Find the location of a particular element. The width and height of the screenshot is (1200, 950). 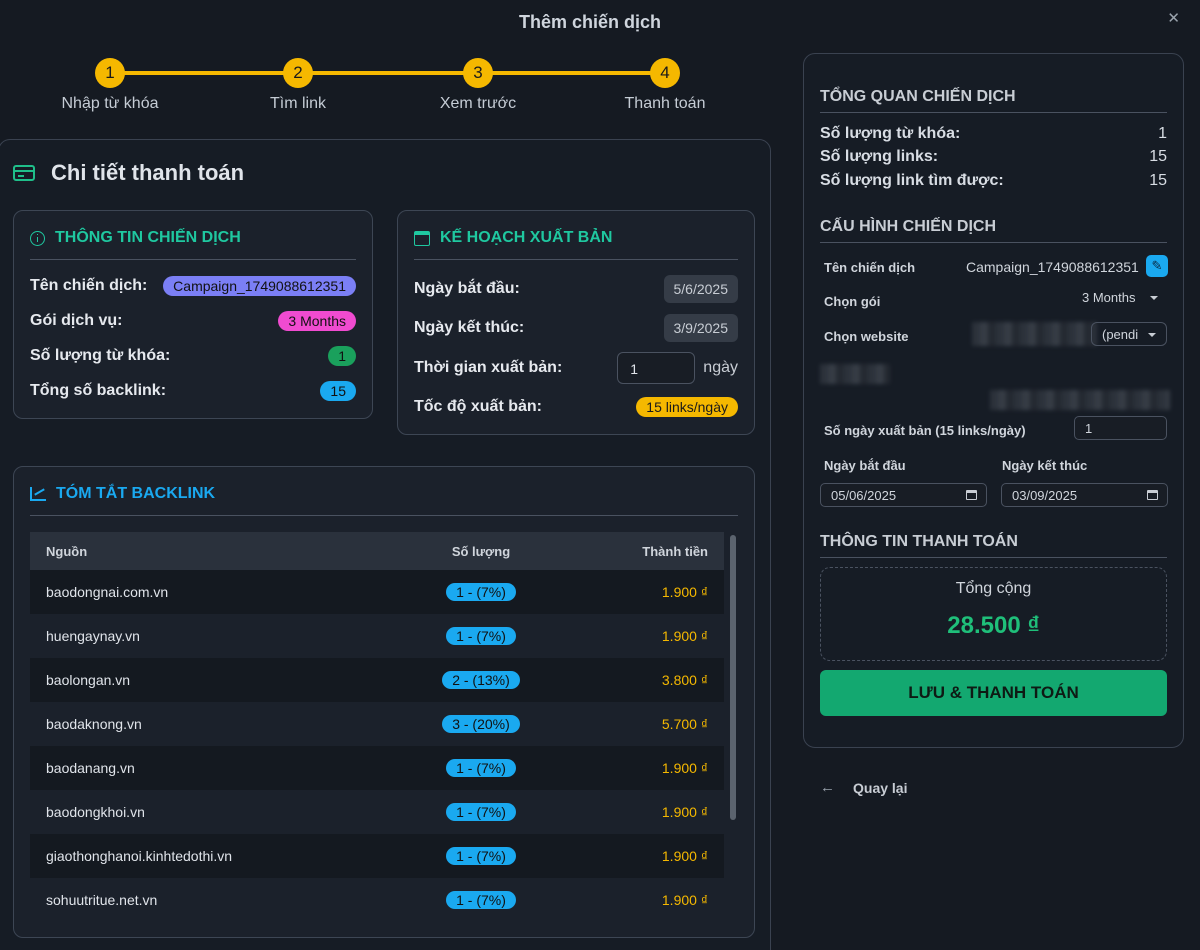

header-amount: Thành tiền is located at coordinates (675, 551).